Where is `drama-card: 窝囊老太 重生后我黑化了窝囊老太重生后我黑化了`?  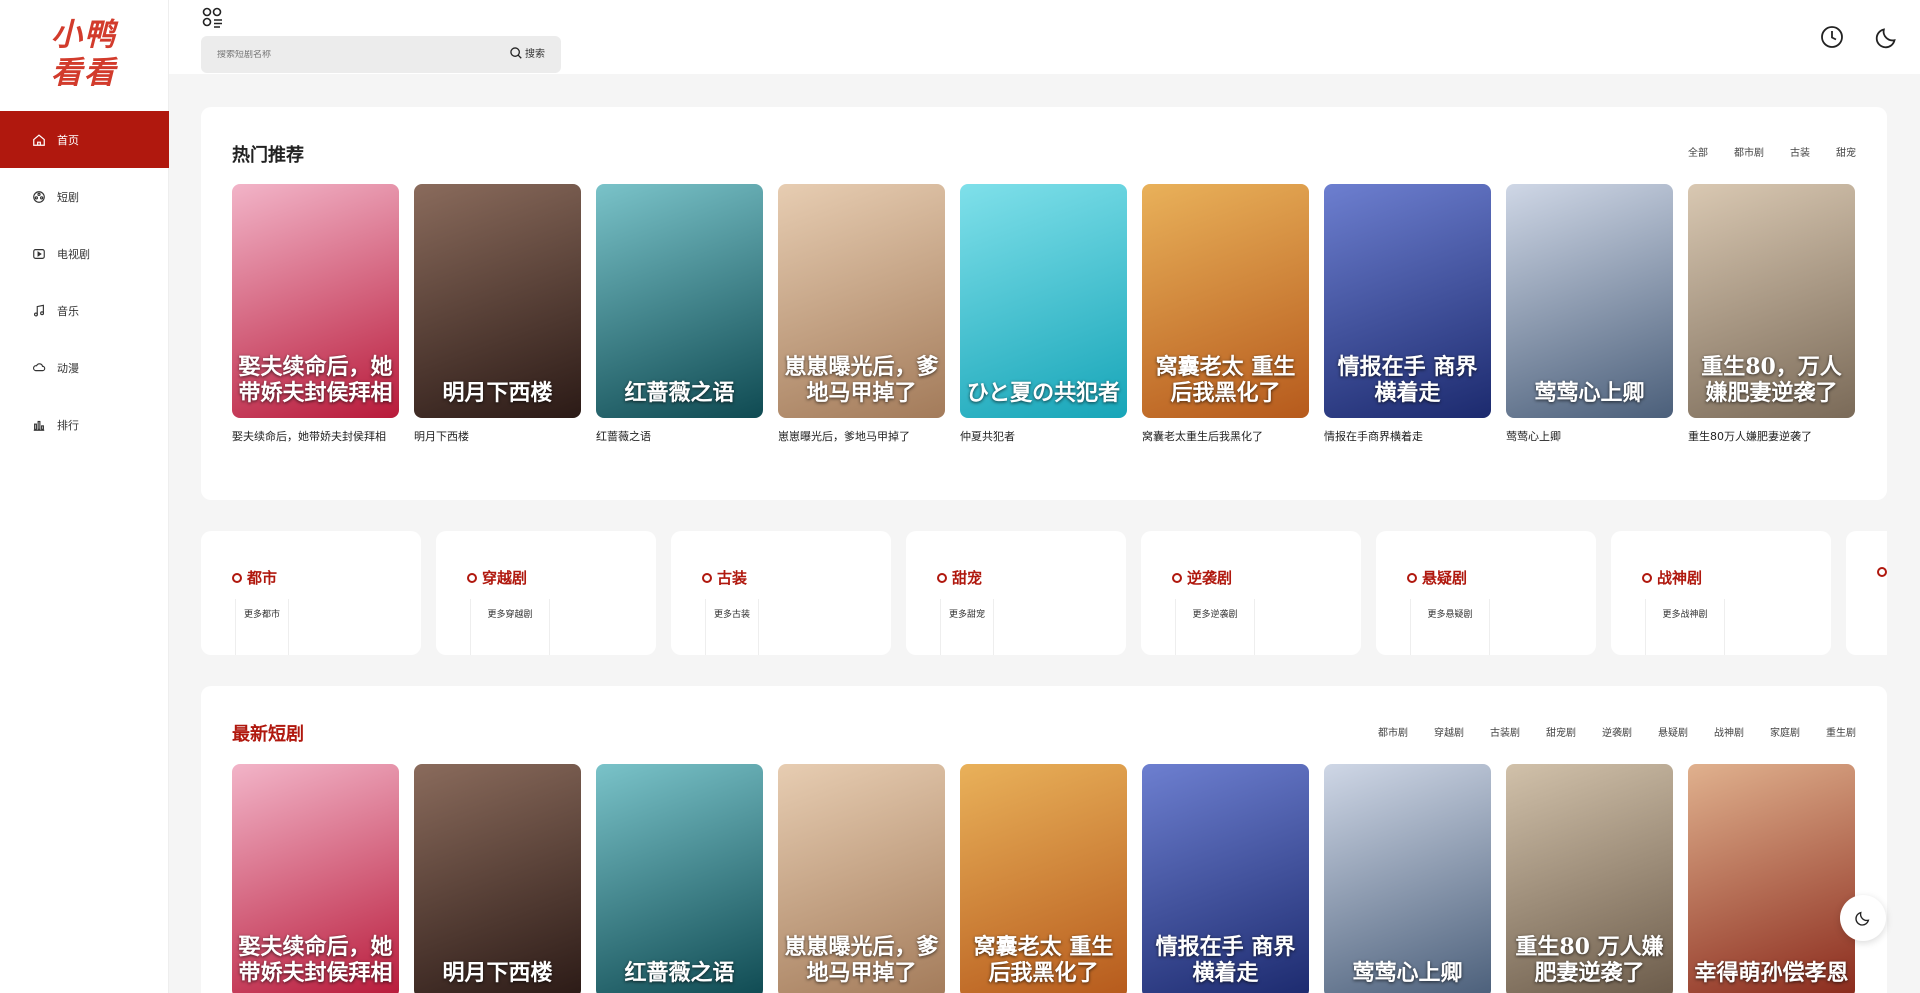
drama-card: 窝囊老太 重生后我黑化了窝囊老太重生后我黑化了 is located at coordinates (1225, 314).